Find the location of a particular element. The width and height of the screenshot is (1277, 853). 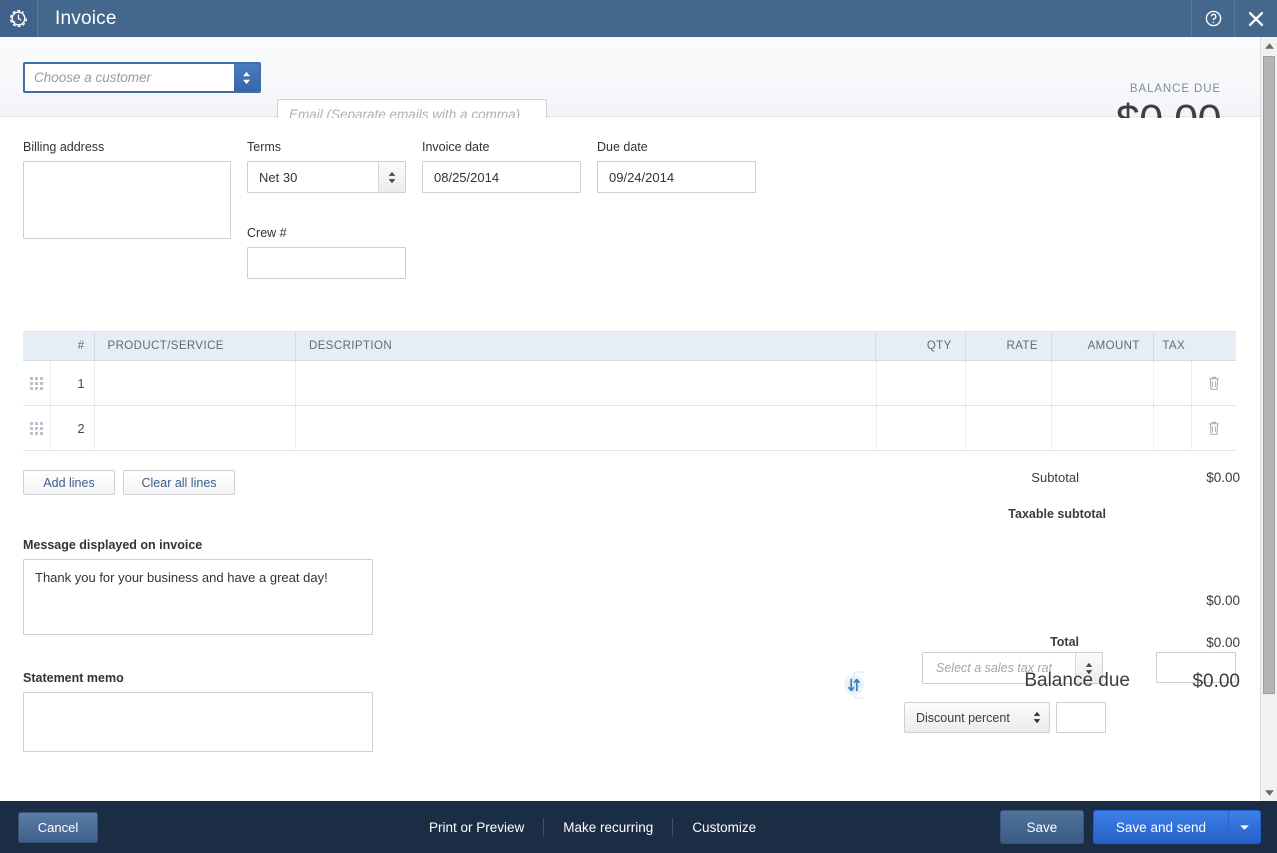

discount-dropdown-arrow is located at coordinates (1037, 717).